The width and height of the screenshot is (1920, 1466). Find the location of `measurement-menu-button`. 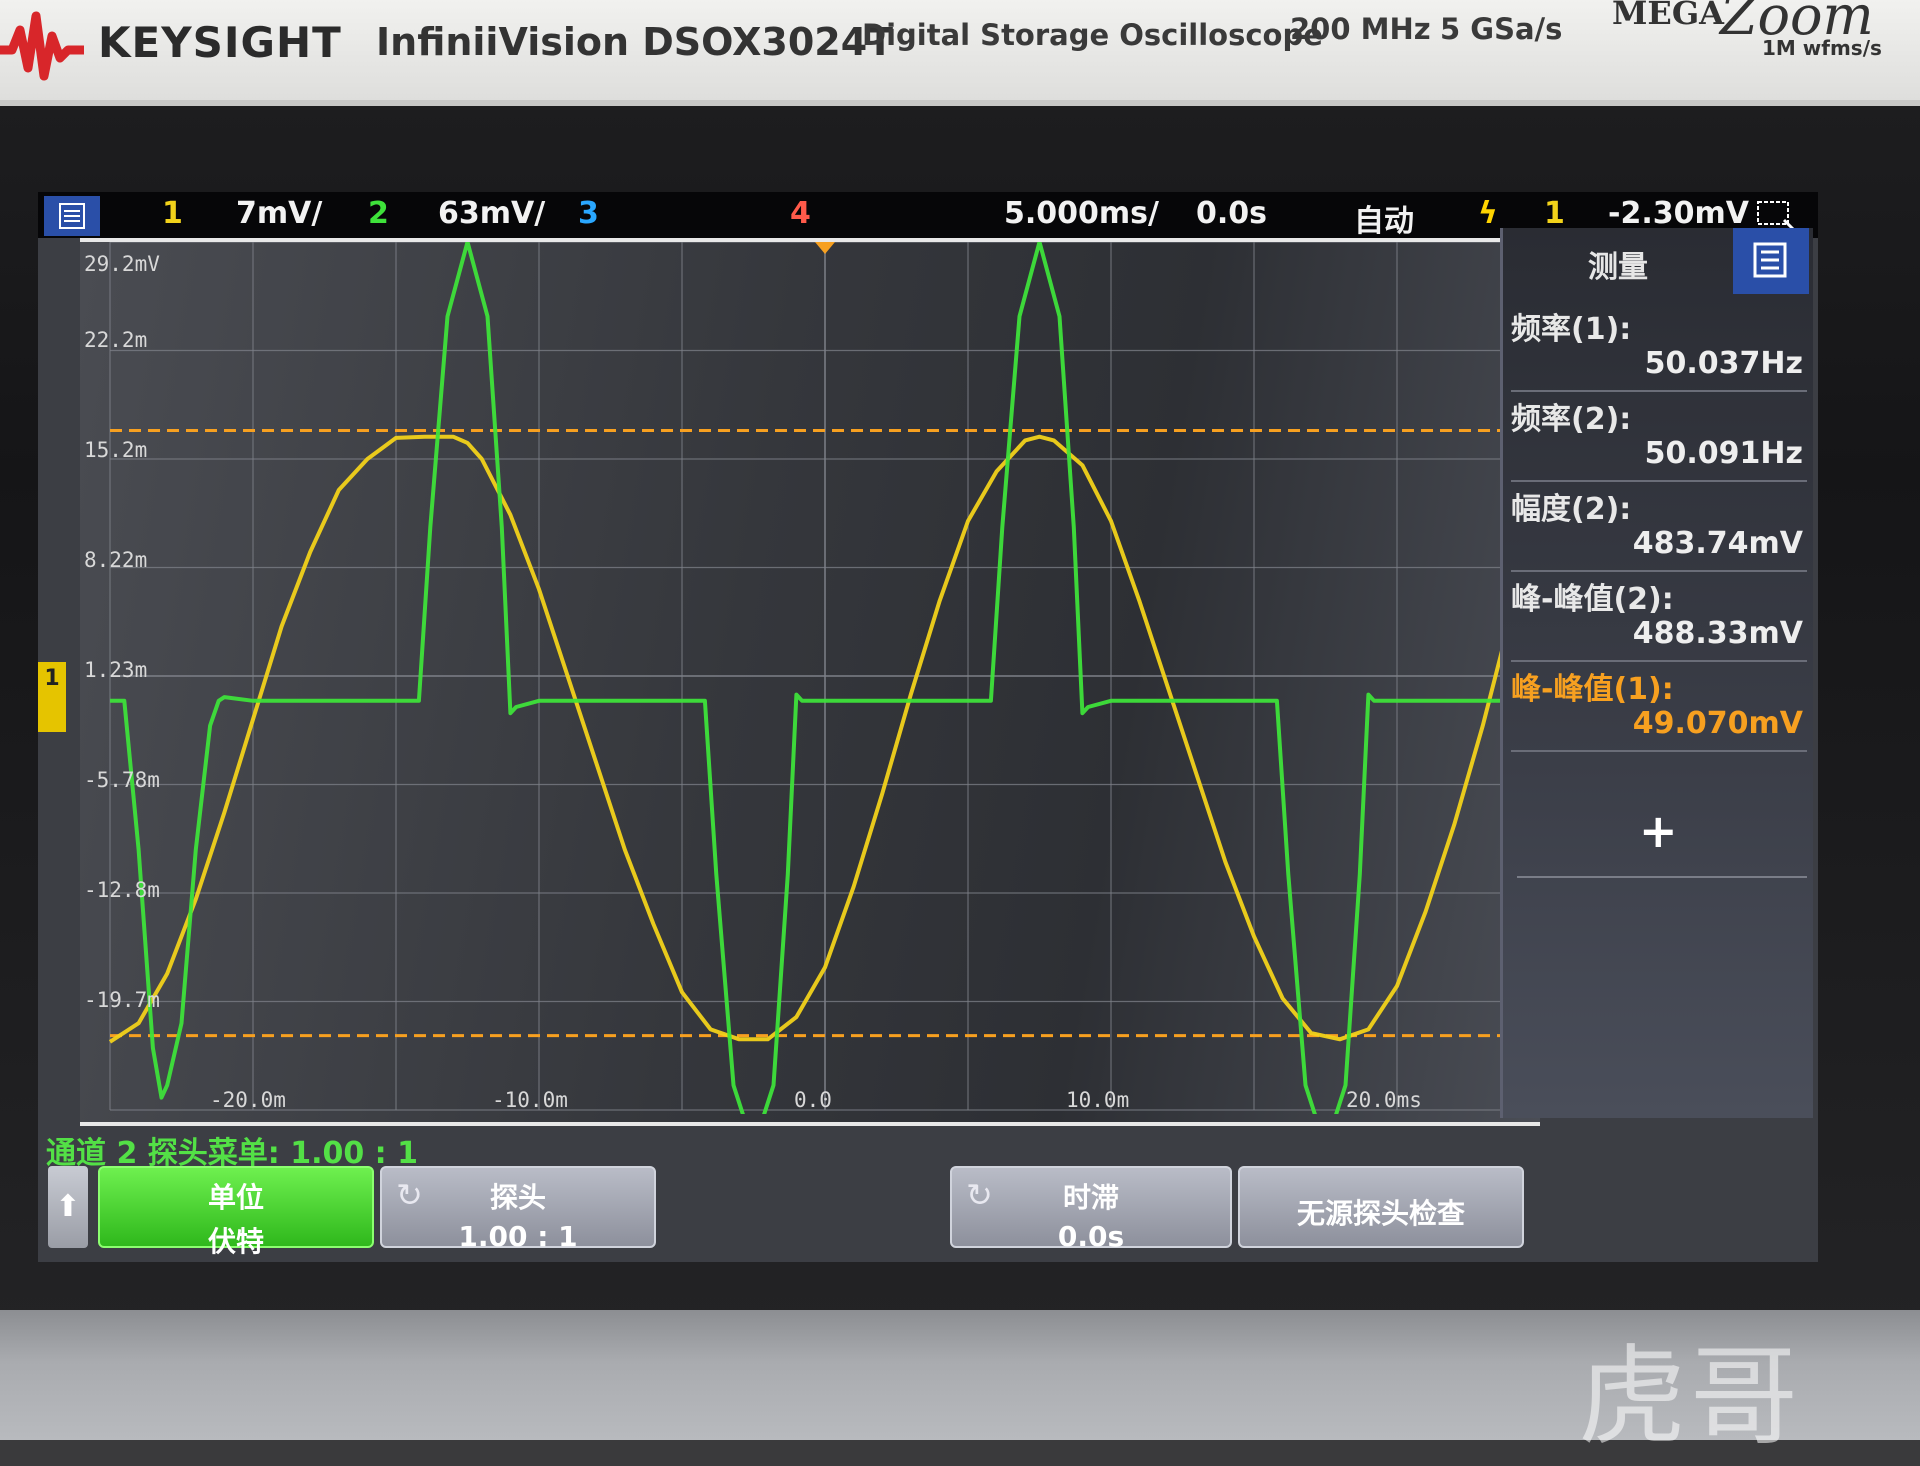

measurement-menu-button is located at coordinates (1771, 261).